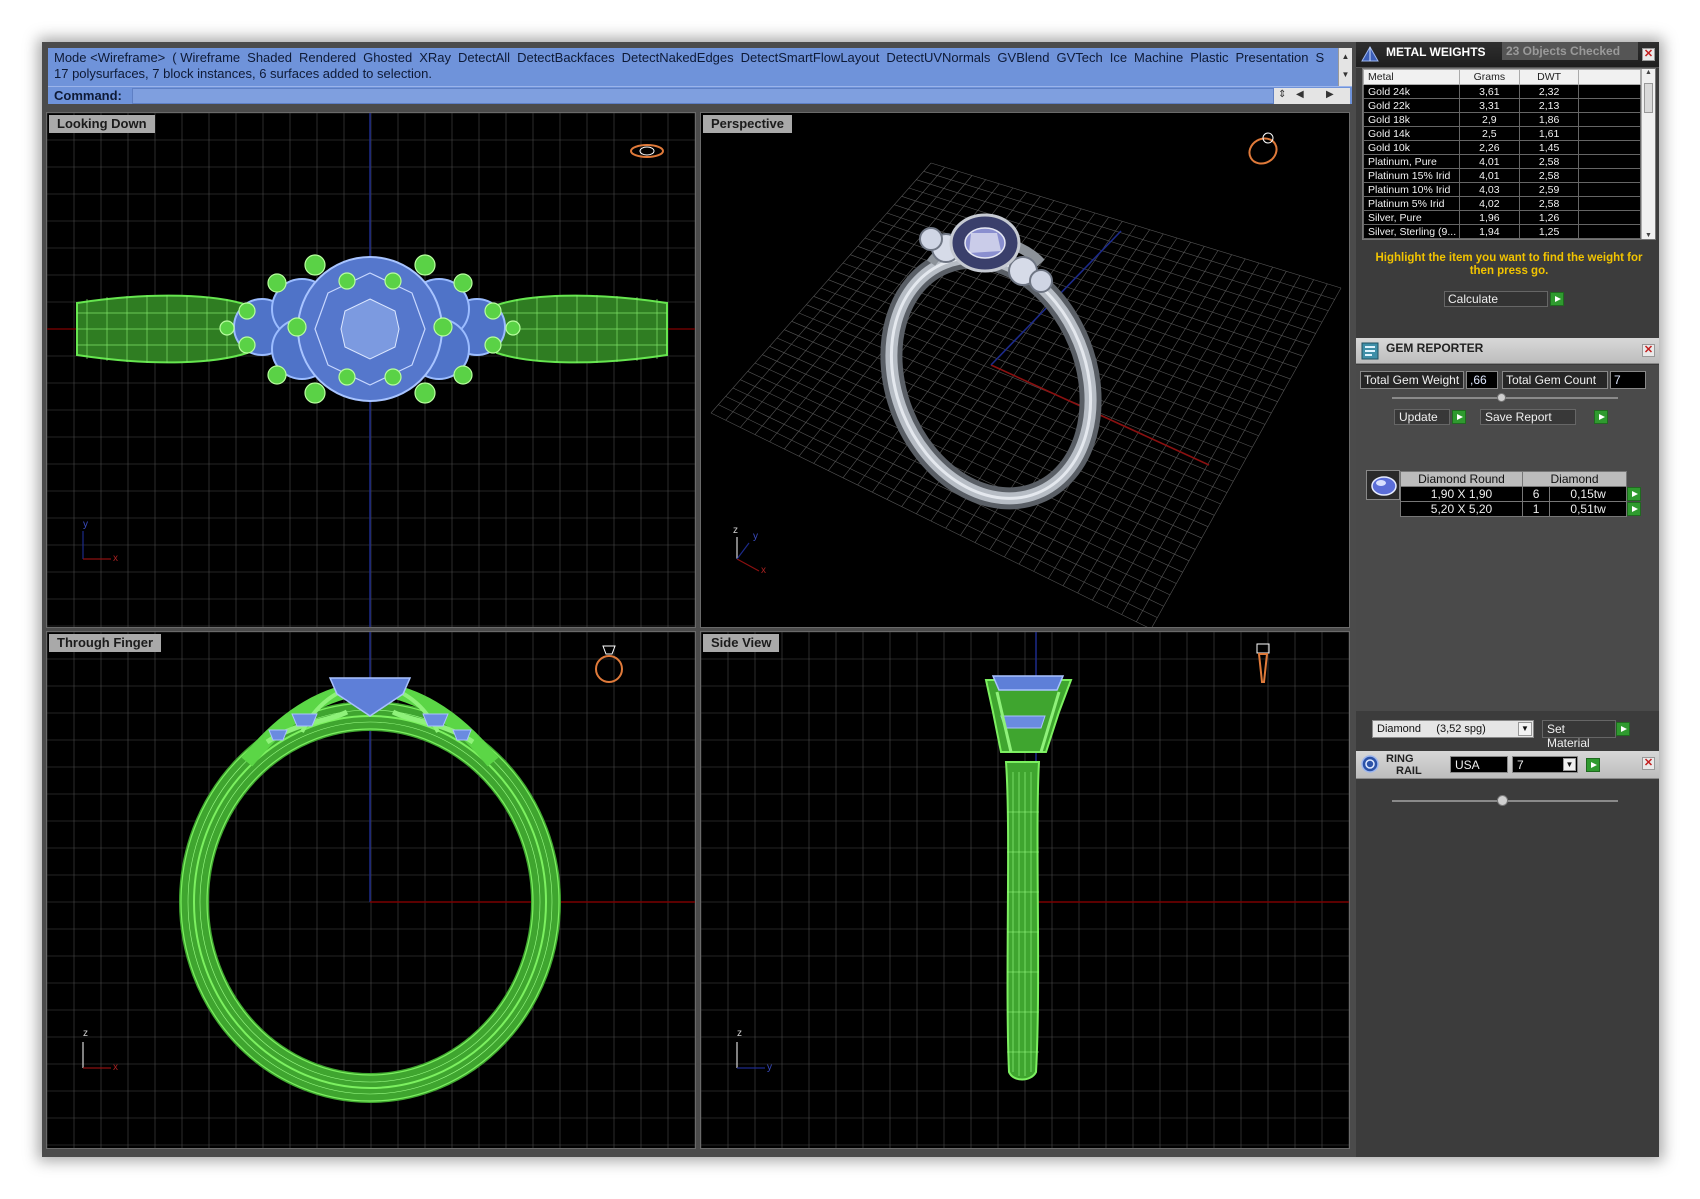 This screenshot has height=1199, width=1700. I want to click on display-mode-option: GVBlend, so click(1023, 57).